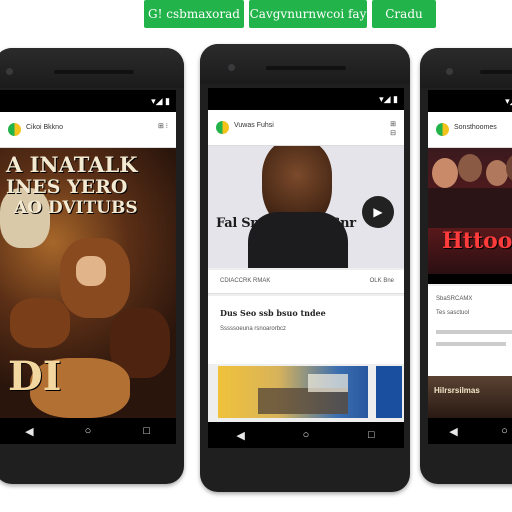  What do you see at coordinates (466, 68) in the screenshot?
I see `phone-right-bezel` at bounding box center [466, 68].